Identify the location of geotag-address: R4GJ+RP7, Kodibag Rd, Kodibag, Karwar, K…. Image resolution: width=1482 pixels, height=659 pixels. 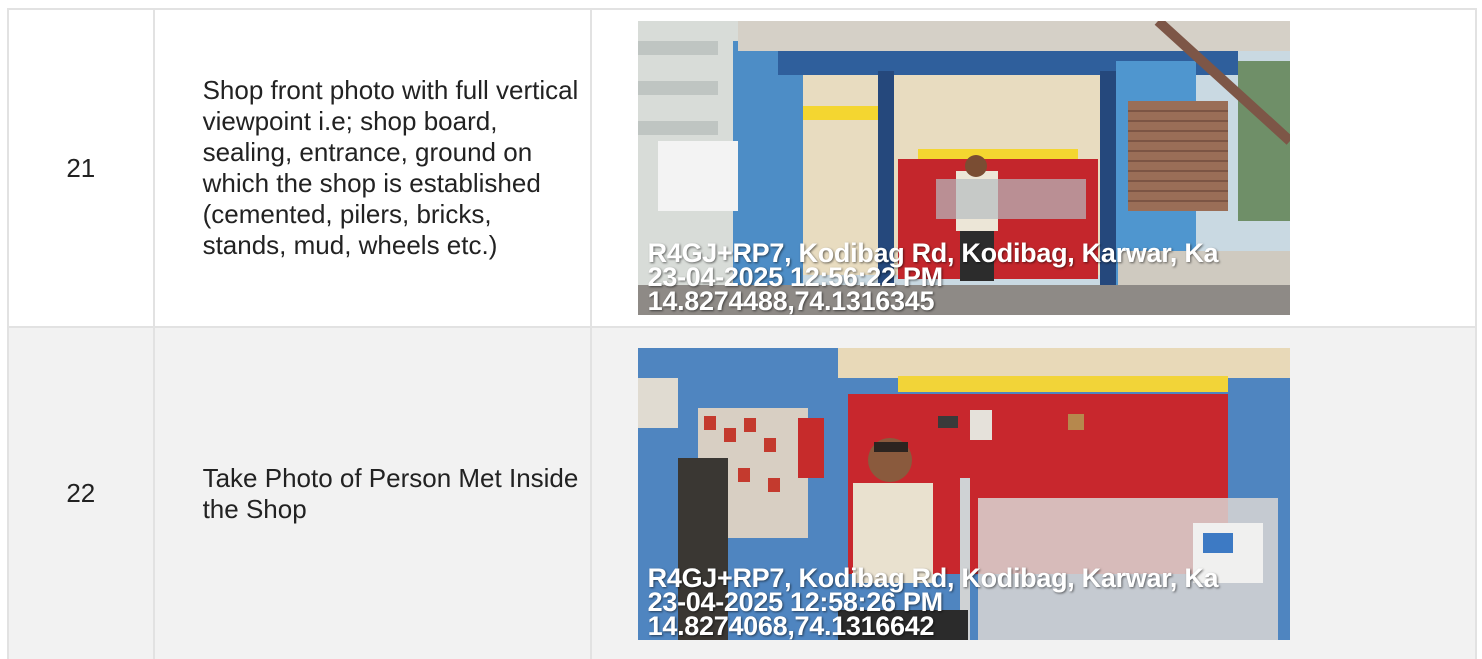
(933, 577).